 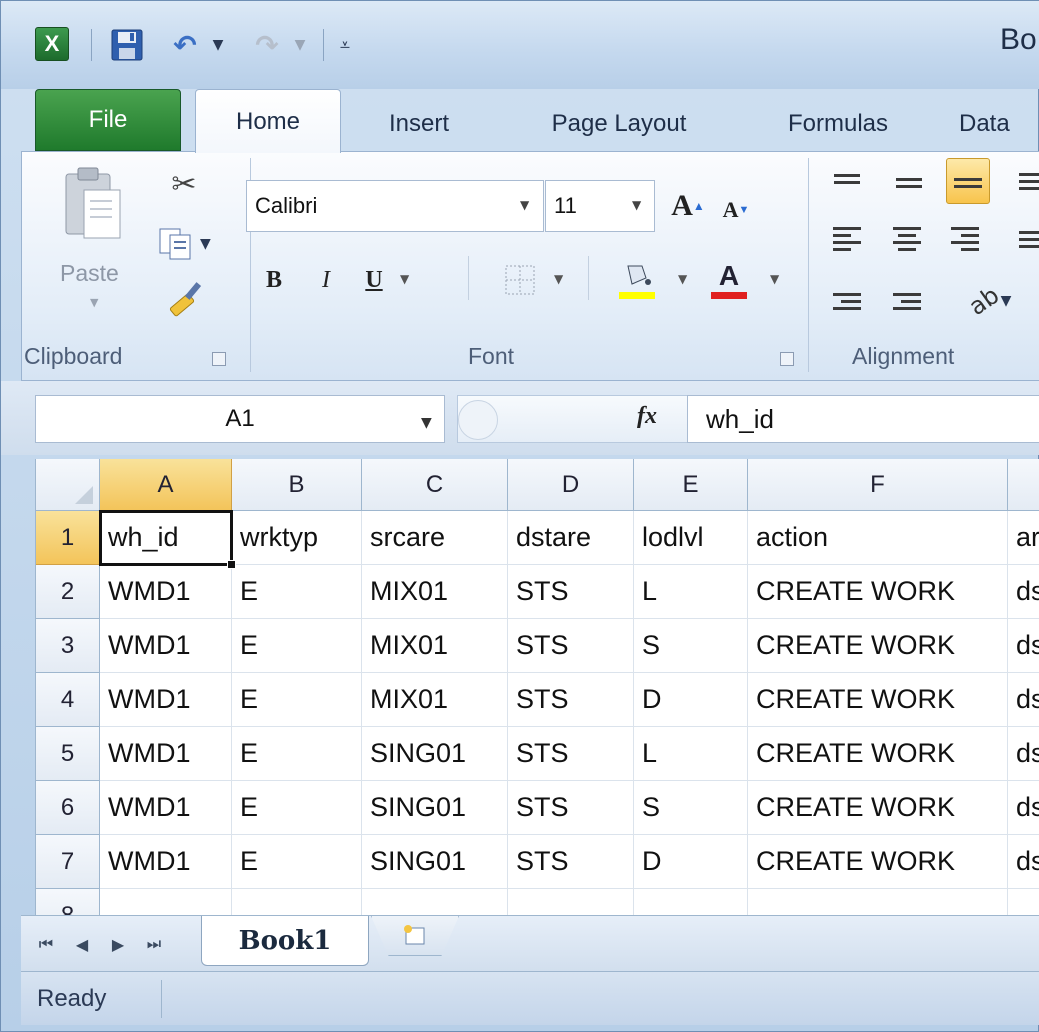 What do you see at coordinates (274, 280) in the screenshot?
I see `bold-button: B` at bounding box center [274, 280].